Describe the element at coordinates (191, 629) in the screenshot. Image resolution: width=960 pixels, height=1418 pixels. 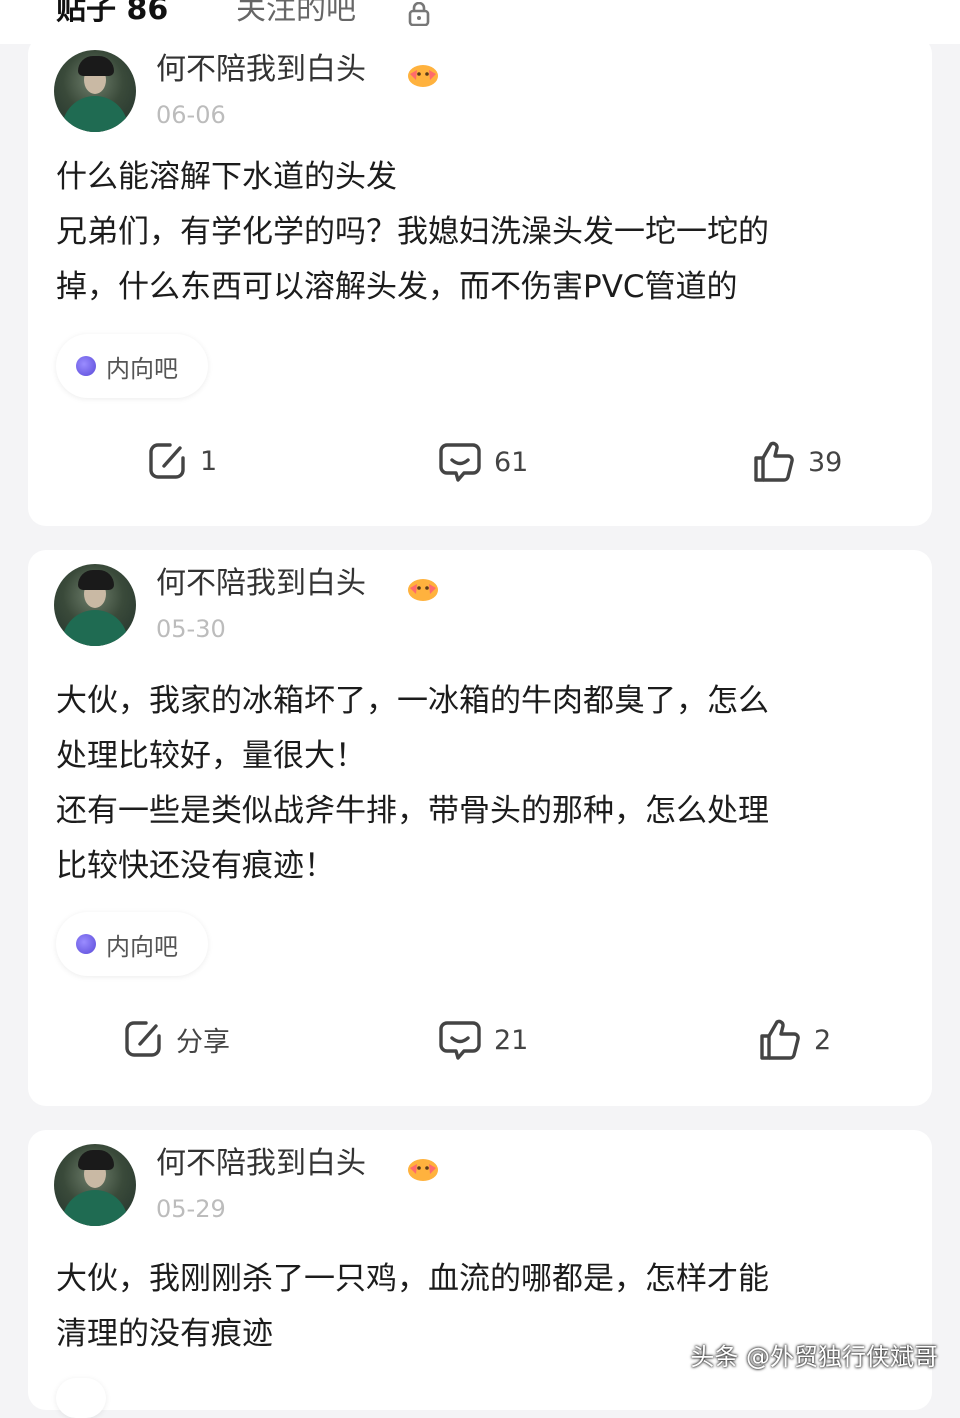
I see `post-date: 05-30` at that location.